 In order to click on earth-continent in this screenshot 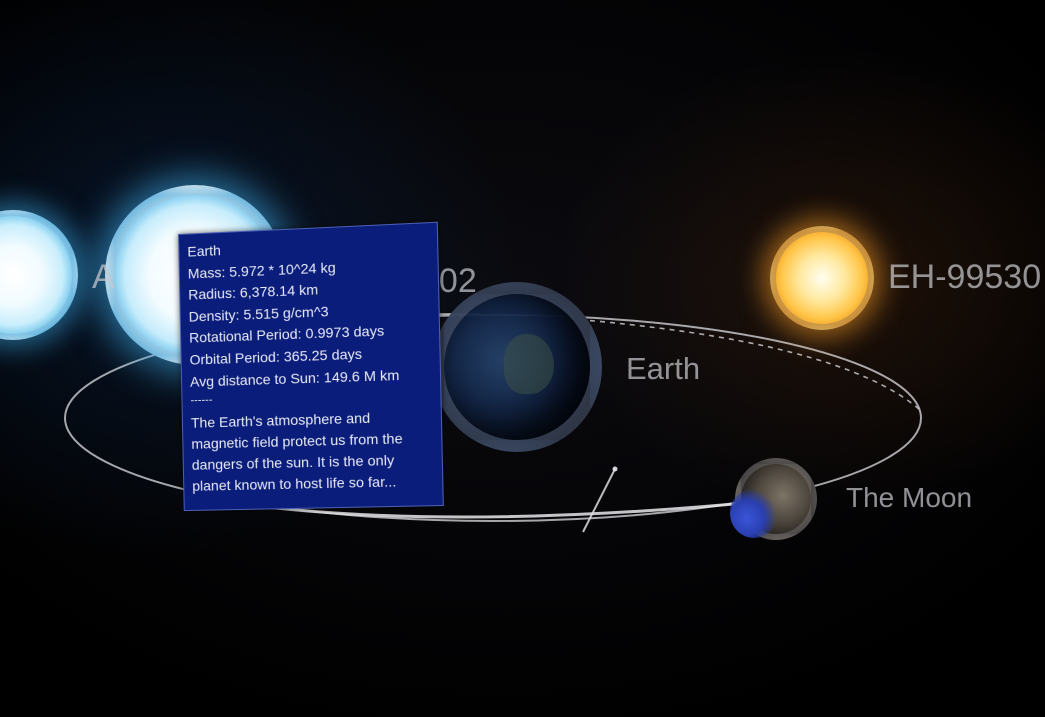, I will do `click(529, 364)`.